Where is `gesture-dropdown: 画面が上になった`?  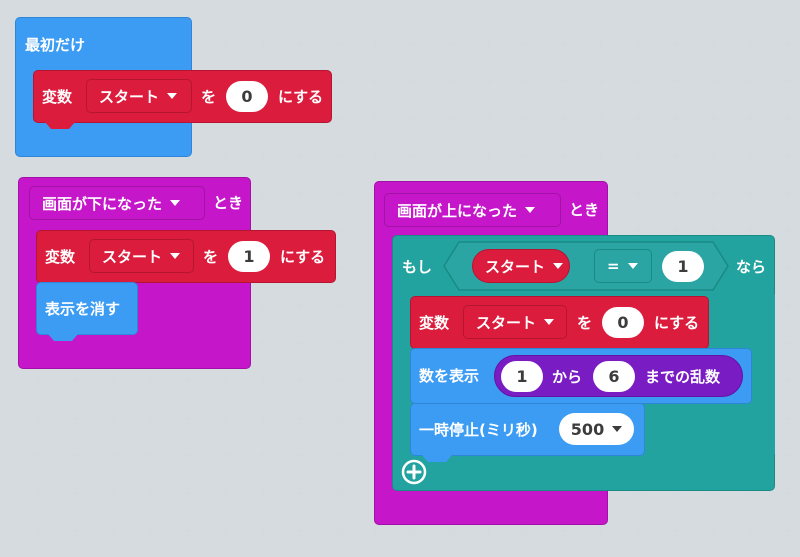 gesture-dropdown: 画面が上になった is located at coordinates (472, 210).